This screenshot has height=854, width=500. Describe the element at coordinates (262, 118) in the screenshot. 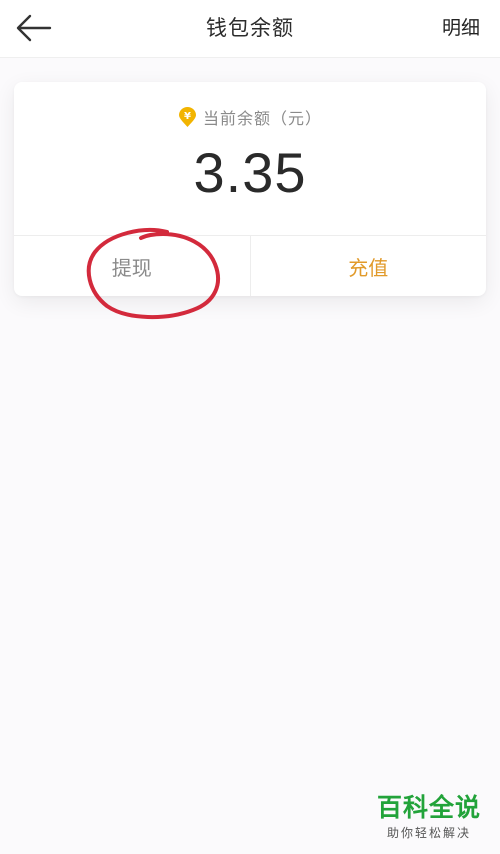

I see `balance-label: 当前余额（元）` at that location.